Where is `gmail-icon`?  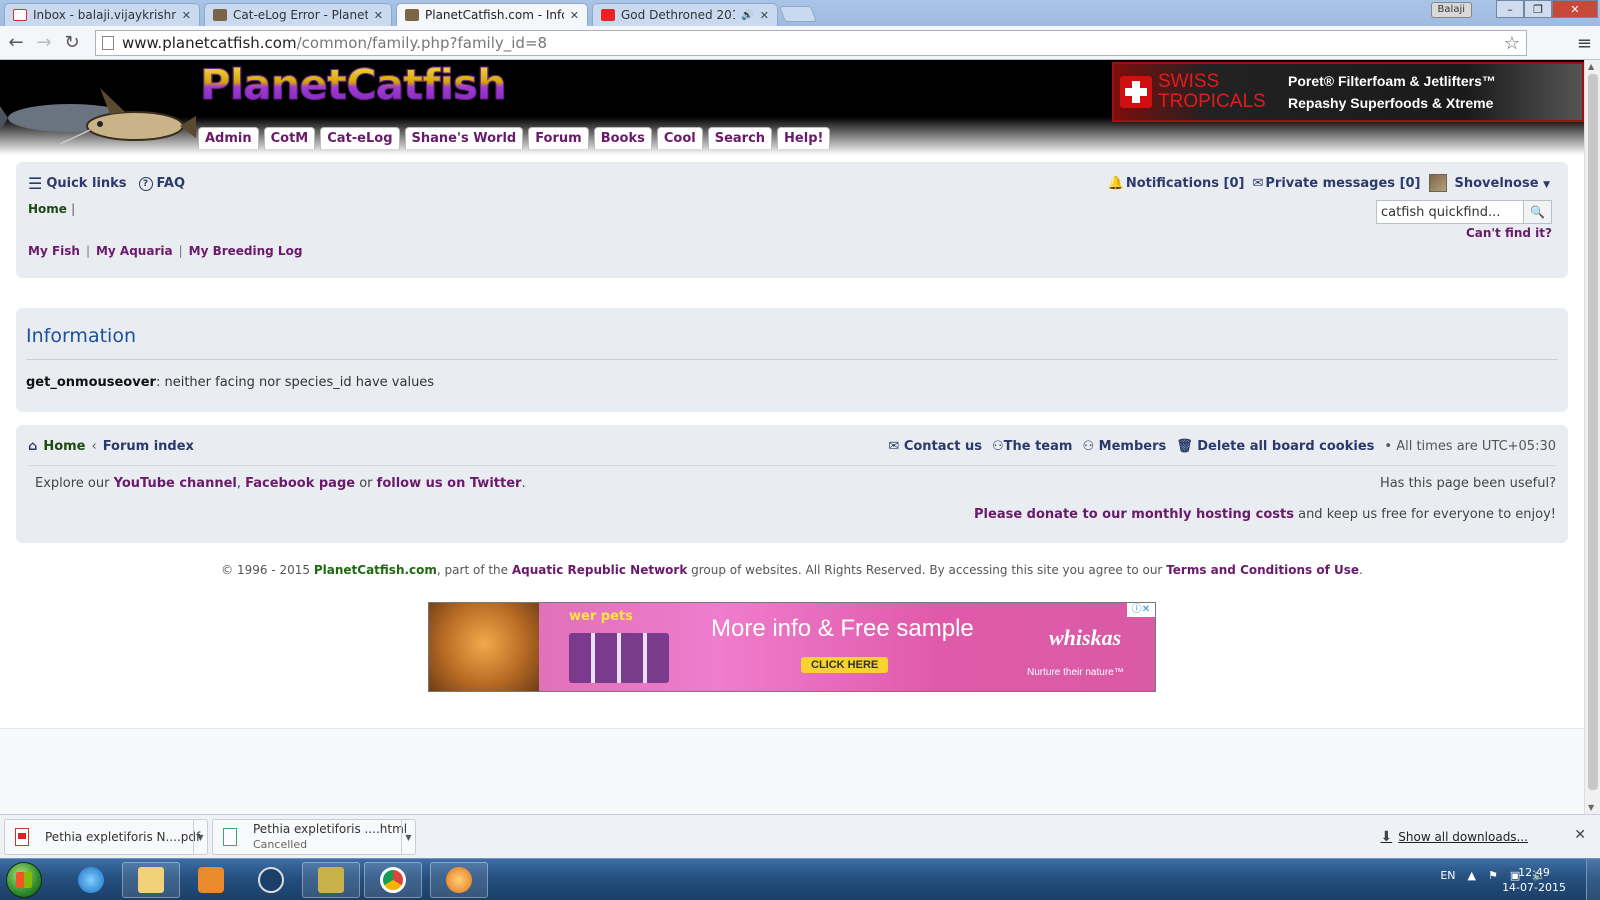 gmail-icon is located at coordinates (20, 15).